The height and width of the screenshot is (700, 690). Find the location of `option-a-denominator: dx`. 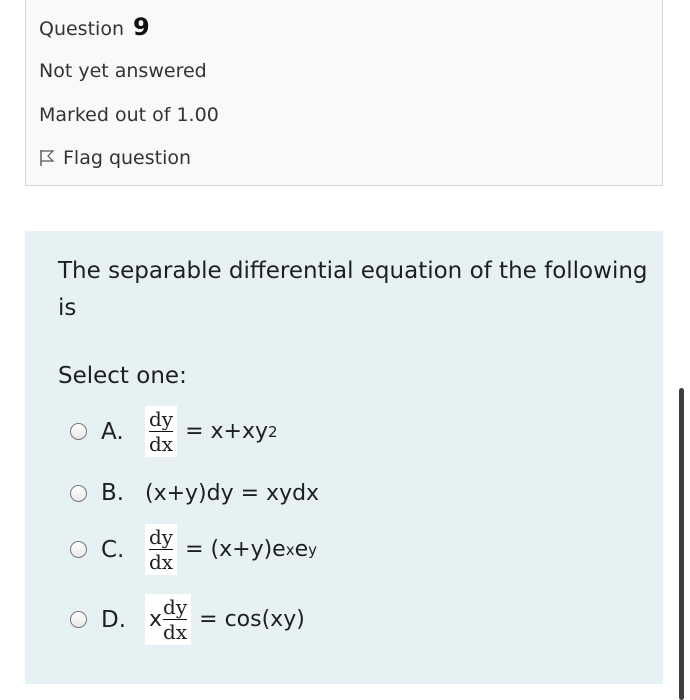

option-a-denominator: dx is located at coordinates (161, 444).